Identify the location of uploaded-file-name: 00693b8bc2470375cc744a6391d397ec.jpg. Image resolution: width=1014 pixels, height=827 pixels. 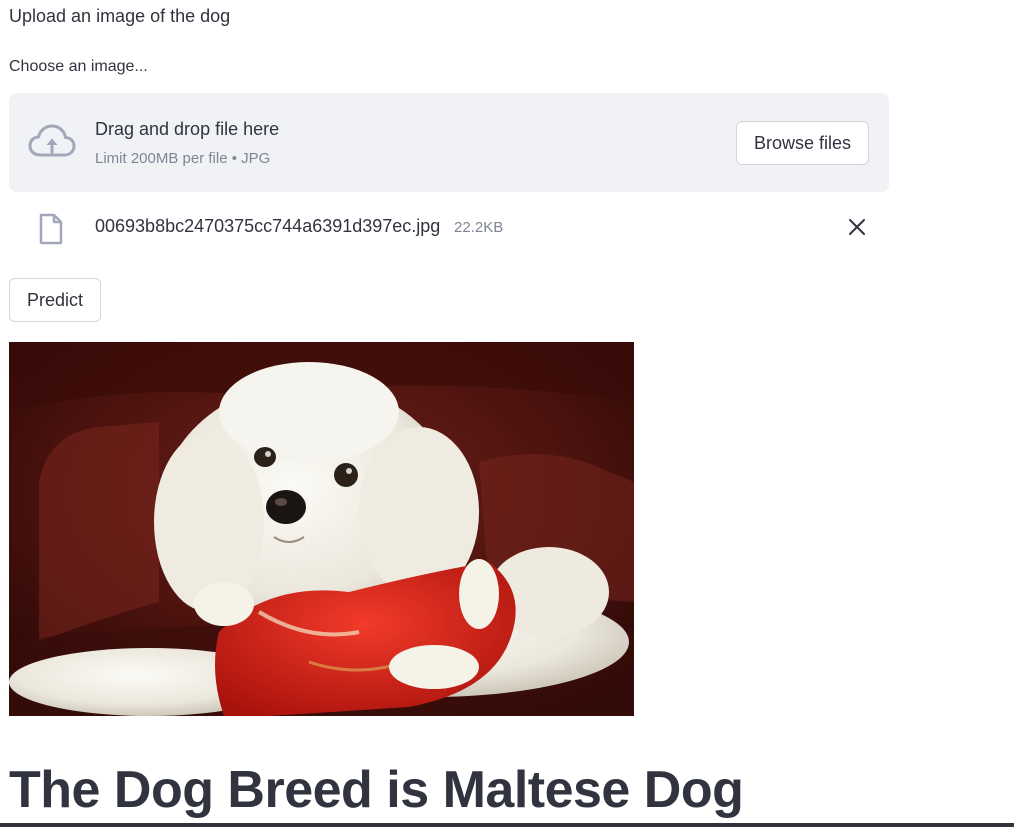
(268, 226).